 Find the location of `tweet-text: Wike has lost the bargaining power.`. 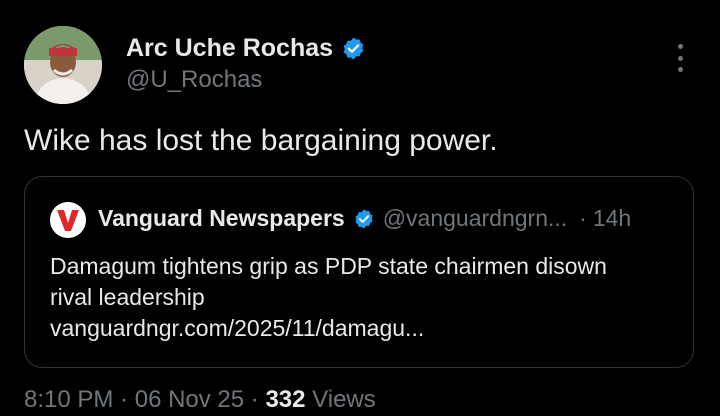

tweet-text: Wike has lost the bargaining power. is located at coordinates (261, 140).